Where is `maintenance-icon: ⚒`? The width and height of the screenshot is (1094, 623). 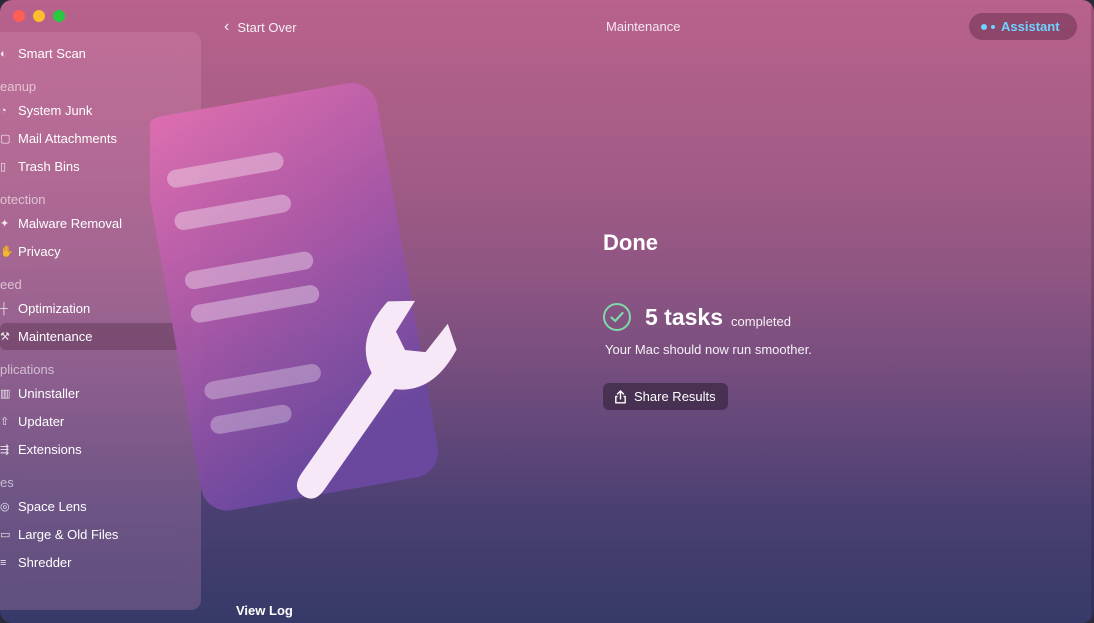
maintenance-icon: ⚒ is located at coordinates (5, 337).